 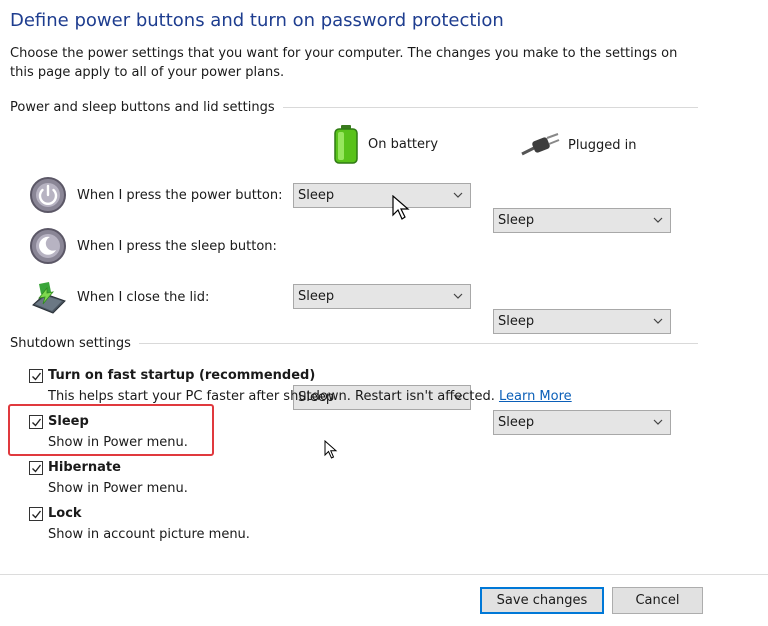 What do you see at coordinates (149, 534) in the screenshot?
I see `lock-description: Show in account picture menu.` at bounding box center [149, 534].